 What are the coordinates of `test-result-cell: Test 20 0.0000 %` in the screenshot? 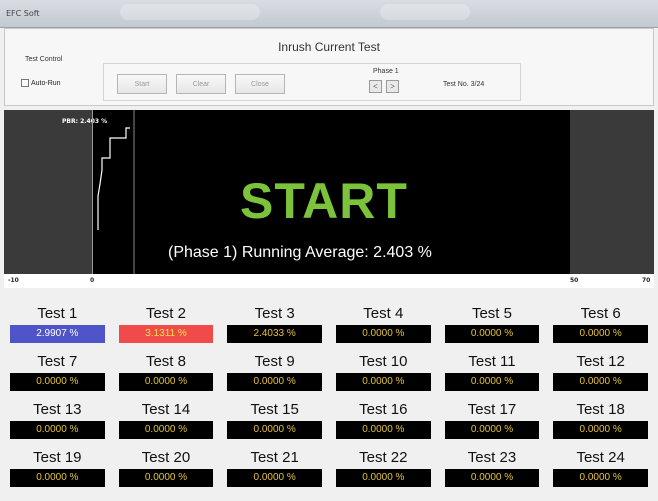 It's located at (166, 471).